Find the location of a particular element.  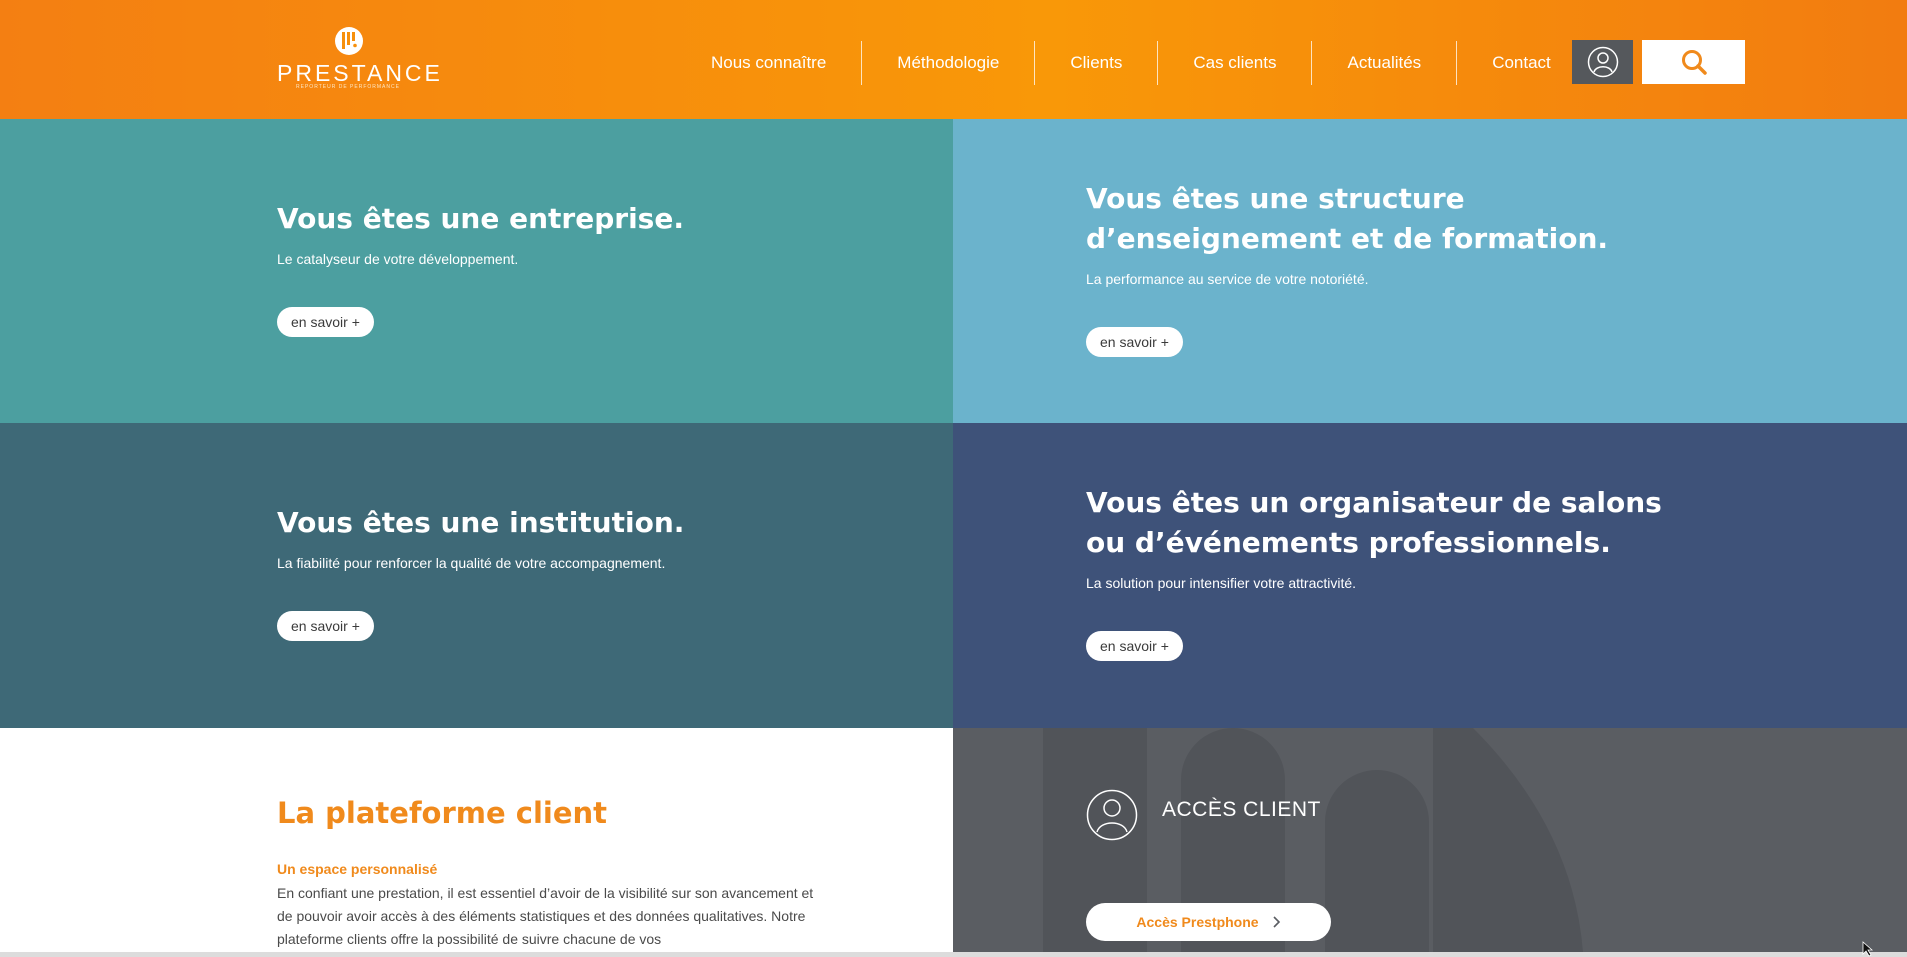

decor-arch is located at coordinates (1377, 861).